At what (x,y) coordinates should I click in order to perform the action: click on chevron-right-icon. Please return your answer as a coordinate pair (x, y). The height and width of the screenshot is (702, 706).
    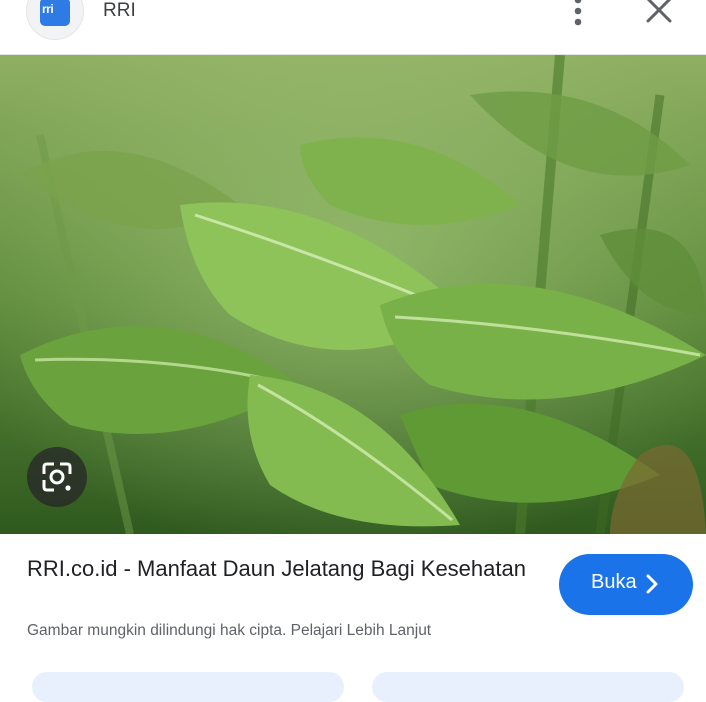
    Looking at the image, I should click on (652, 584).